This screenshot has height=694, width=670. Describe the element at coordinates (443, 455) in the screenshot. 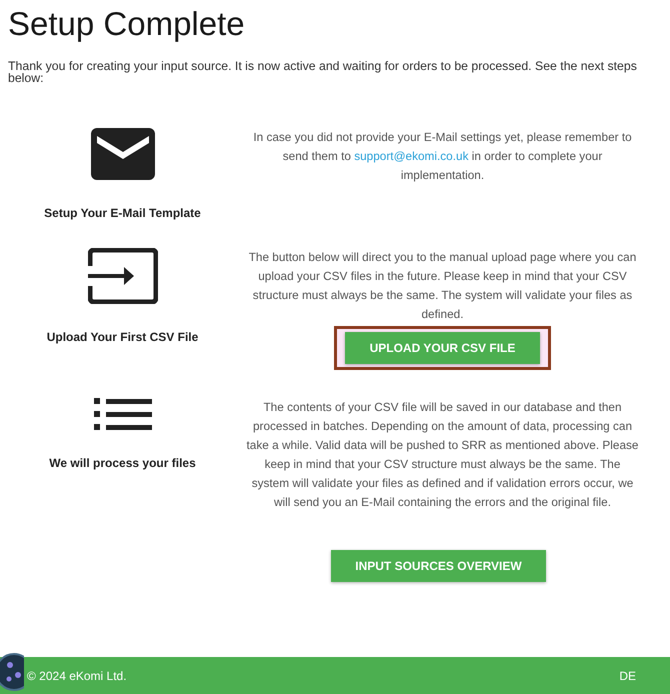

I see `step-description: The contents of your CSV file will be saved in our database and then processed in batches. Depending on the amount of data, processing can take a while. Valid data will be pushed to SRR as mentioned above. Please keep in mind that your CSV structure must always be the same. The system will validate your files as defined and if validation errors occur, we will send you an E-Mail containing the errors and the original file.` at that location.